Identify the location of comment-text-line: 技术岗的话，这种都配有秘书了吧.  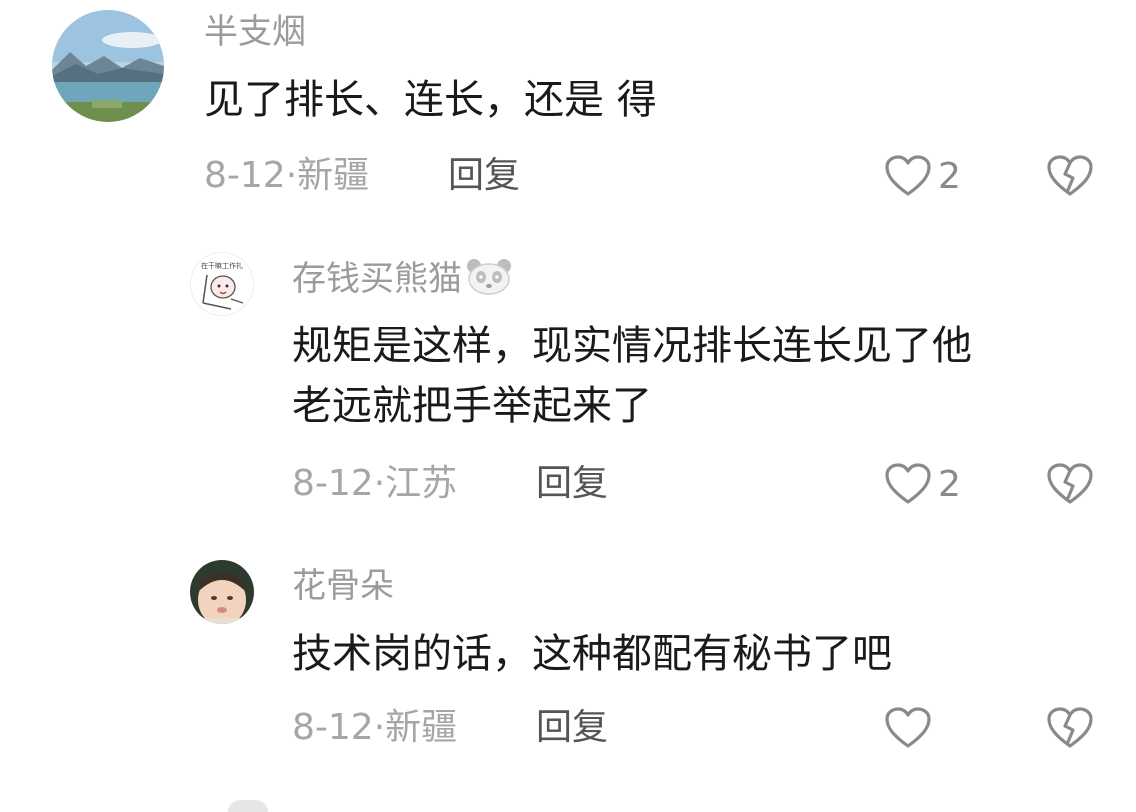
(592, 654).